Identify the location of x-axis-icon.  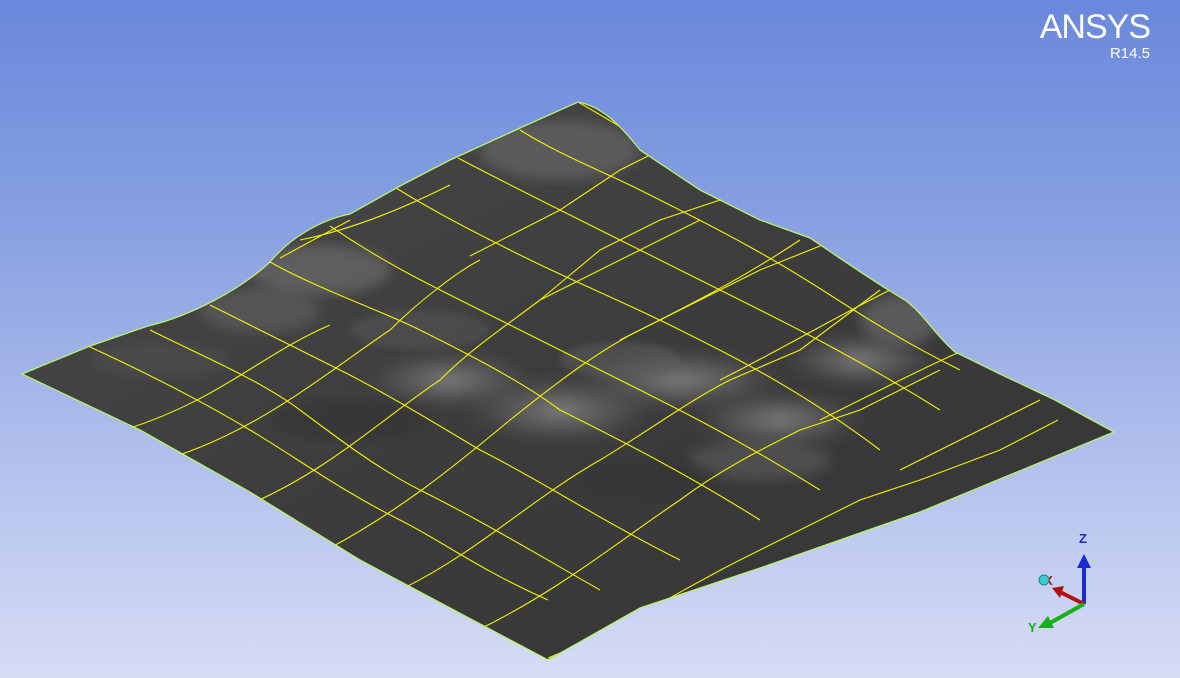
(1072, 598).